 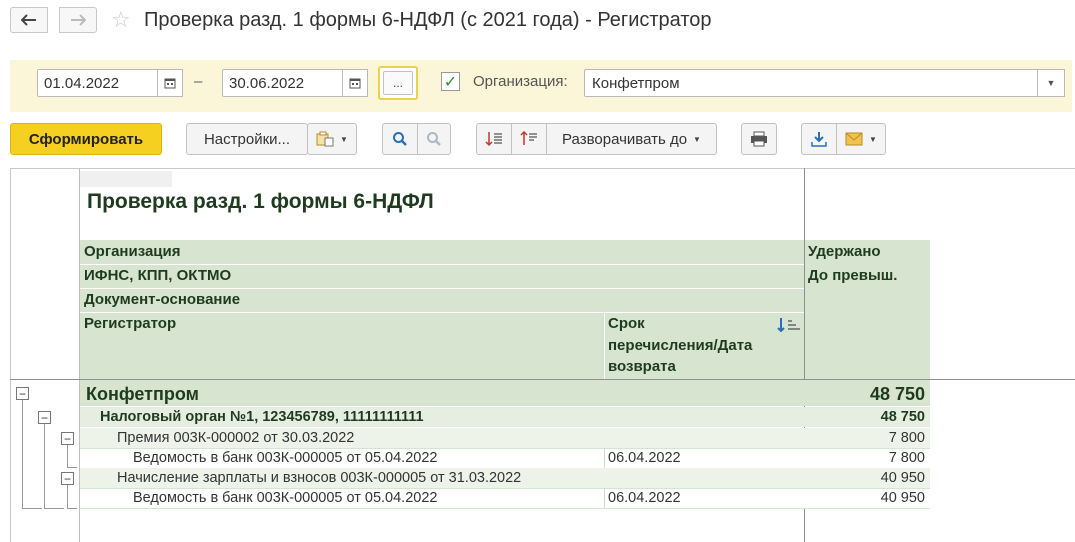 I want to click on period-dash: –, so click(x=198, y=81).